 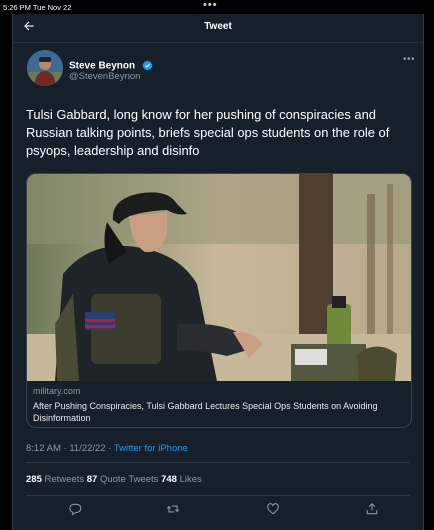 What do you see at coordinates (104, 76) in the screenshot?
I see `author-handle: @StevenBeynon` at bounding box center [104, 76].